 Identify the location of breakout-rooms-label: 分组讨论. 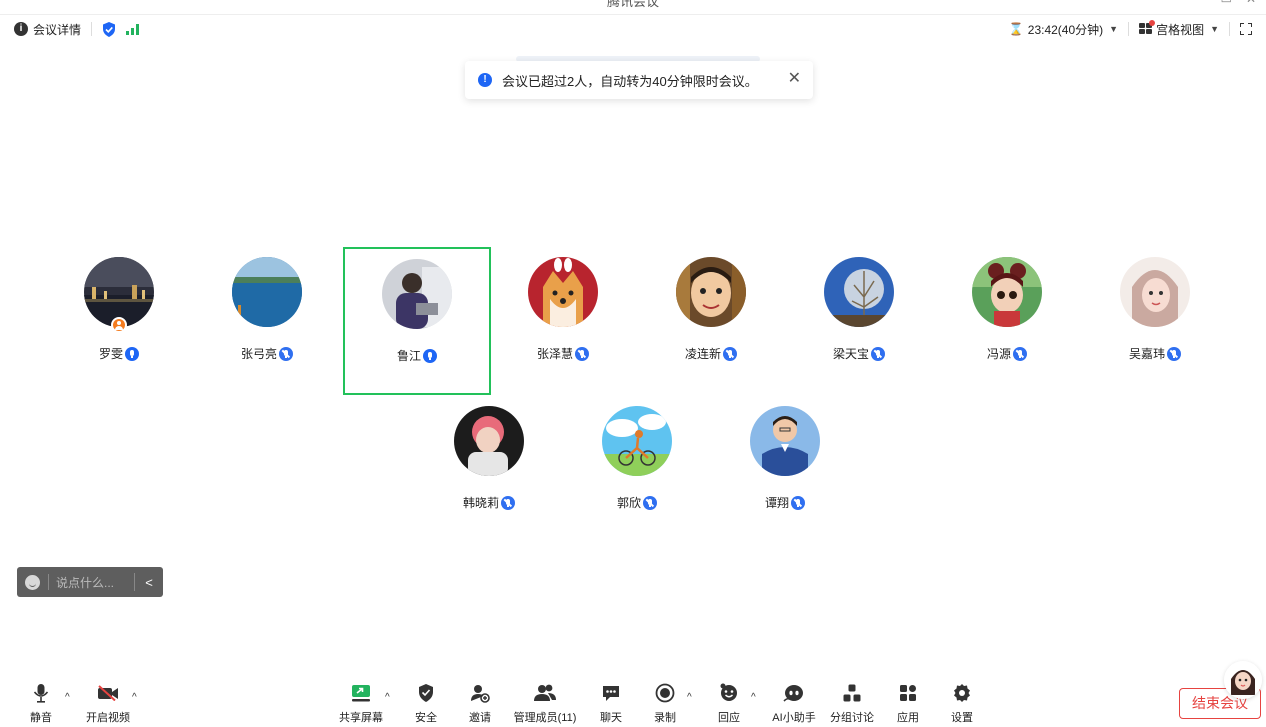
(852, 718).